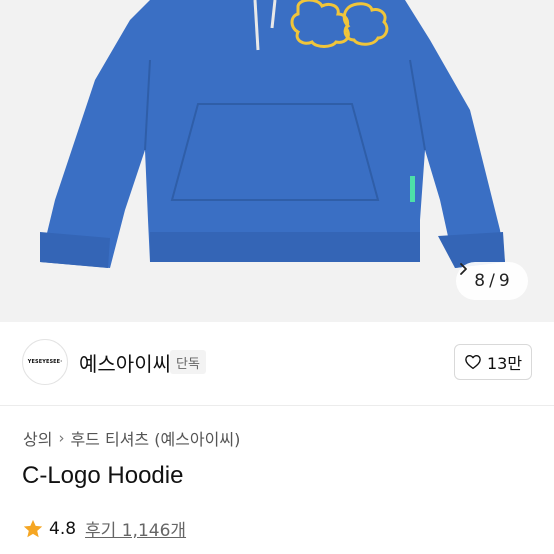  What do you see at coordinates (504, 363) in the screenshot?
I see `like-count: 13만` at bounding box center [504, 363].